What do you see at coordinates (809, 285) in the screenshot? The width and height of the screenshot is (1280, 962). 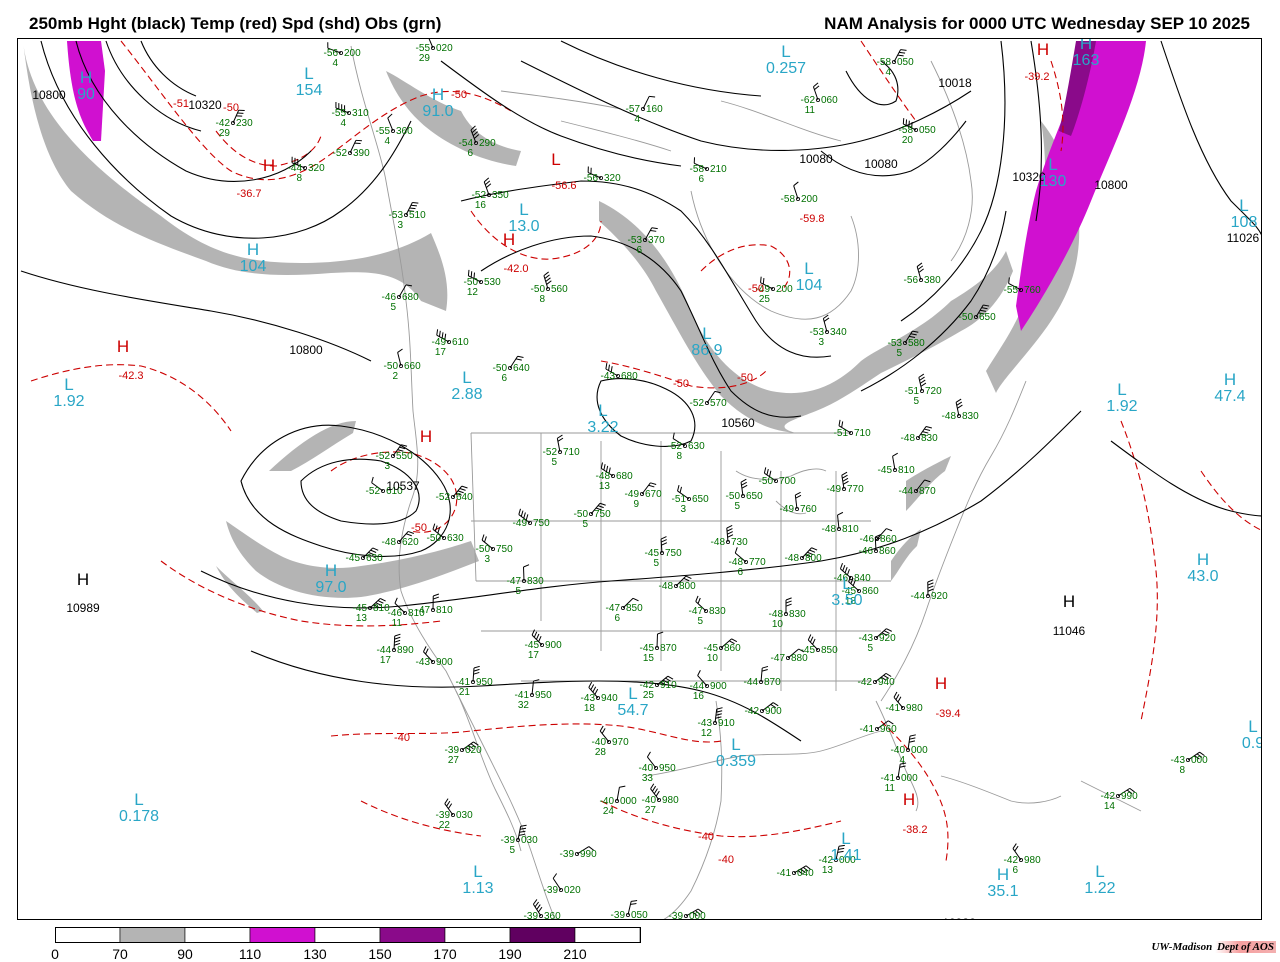 I see `center-value: 104` at bounding box center [809, 285].